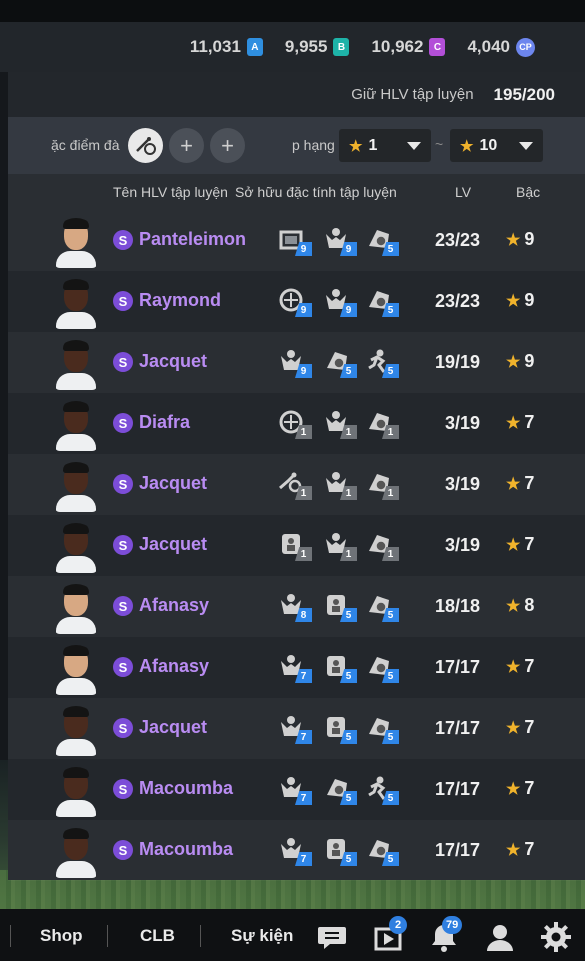 This screenshot has width=585, height=961. I want to click on coach-row: S Afanasy 7 5 5 17/17 ★ 7, so click(296, 667).